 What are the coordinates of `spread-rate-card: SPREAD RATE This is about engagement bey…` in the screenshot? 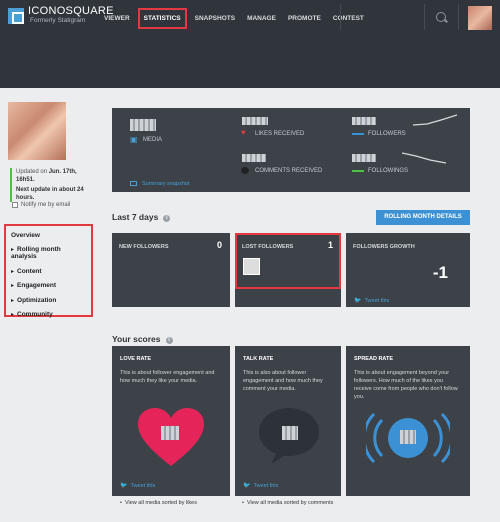 It's located at (408, 421).